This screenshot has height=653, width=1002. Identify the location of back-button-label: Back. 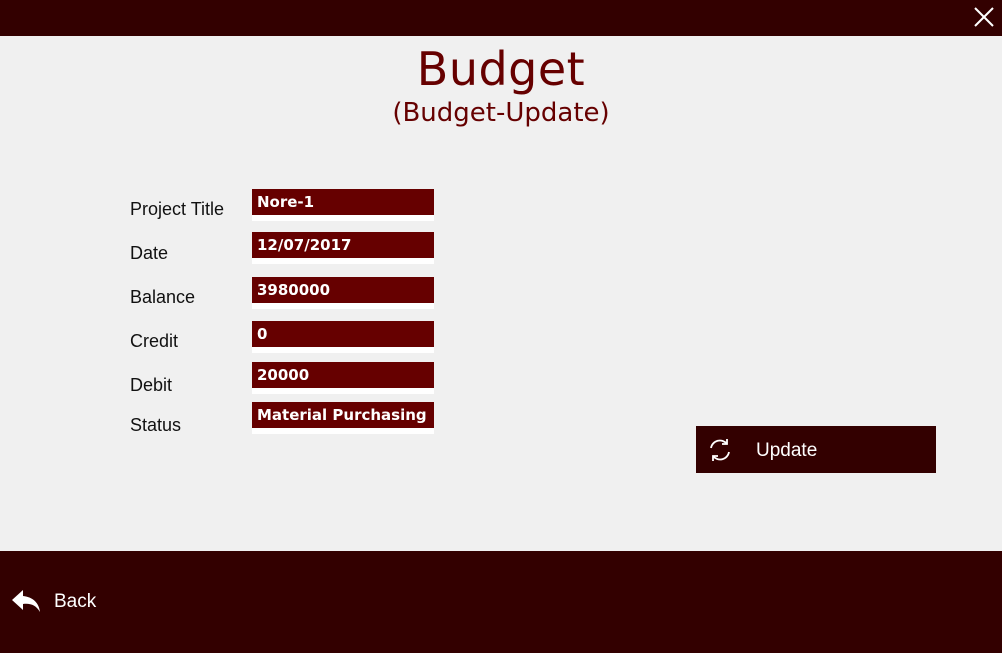
(75, 601).